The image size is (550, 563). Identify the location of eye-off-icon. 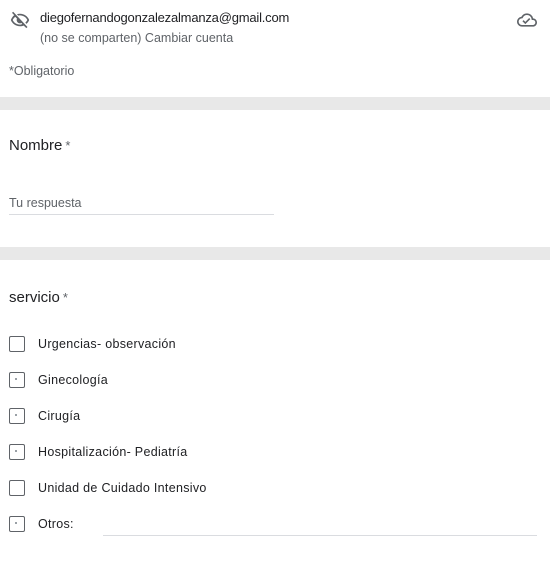
(20, 20).